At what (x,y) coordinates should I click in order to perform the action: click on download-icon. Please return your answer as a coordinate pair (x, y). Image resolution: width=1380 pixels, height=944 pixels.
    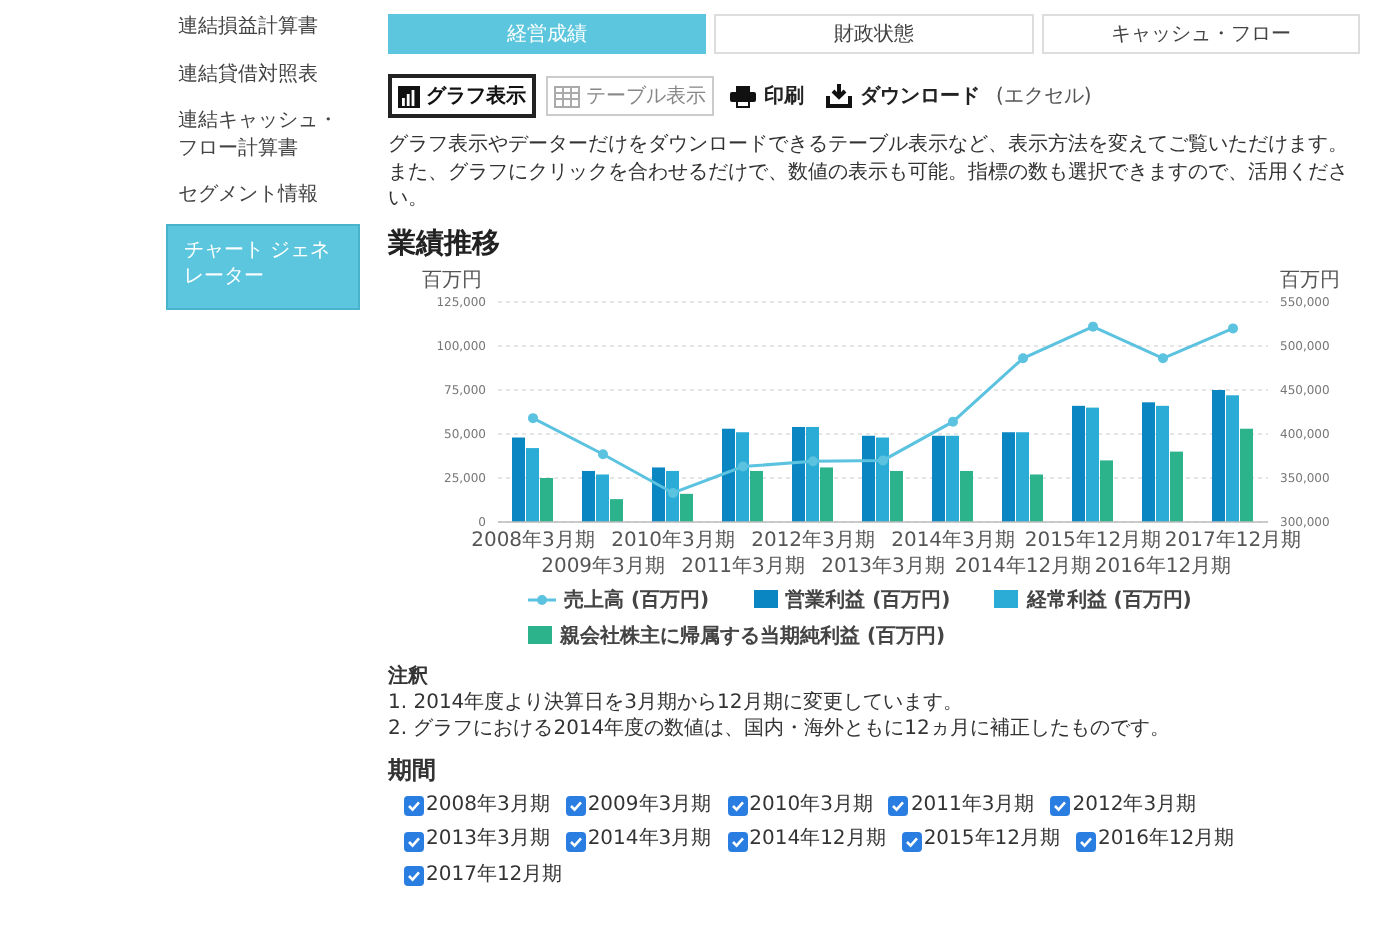
    Looking at the image, I should click on (839, 96).